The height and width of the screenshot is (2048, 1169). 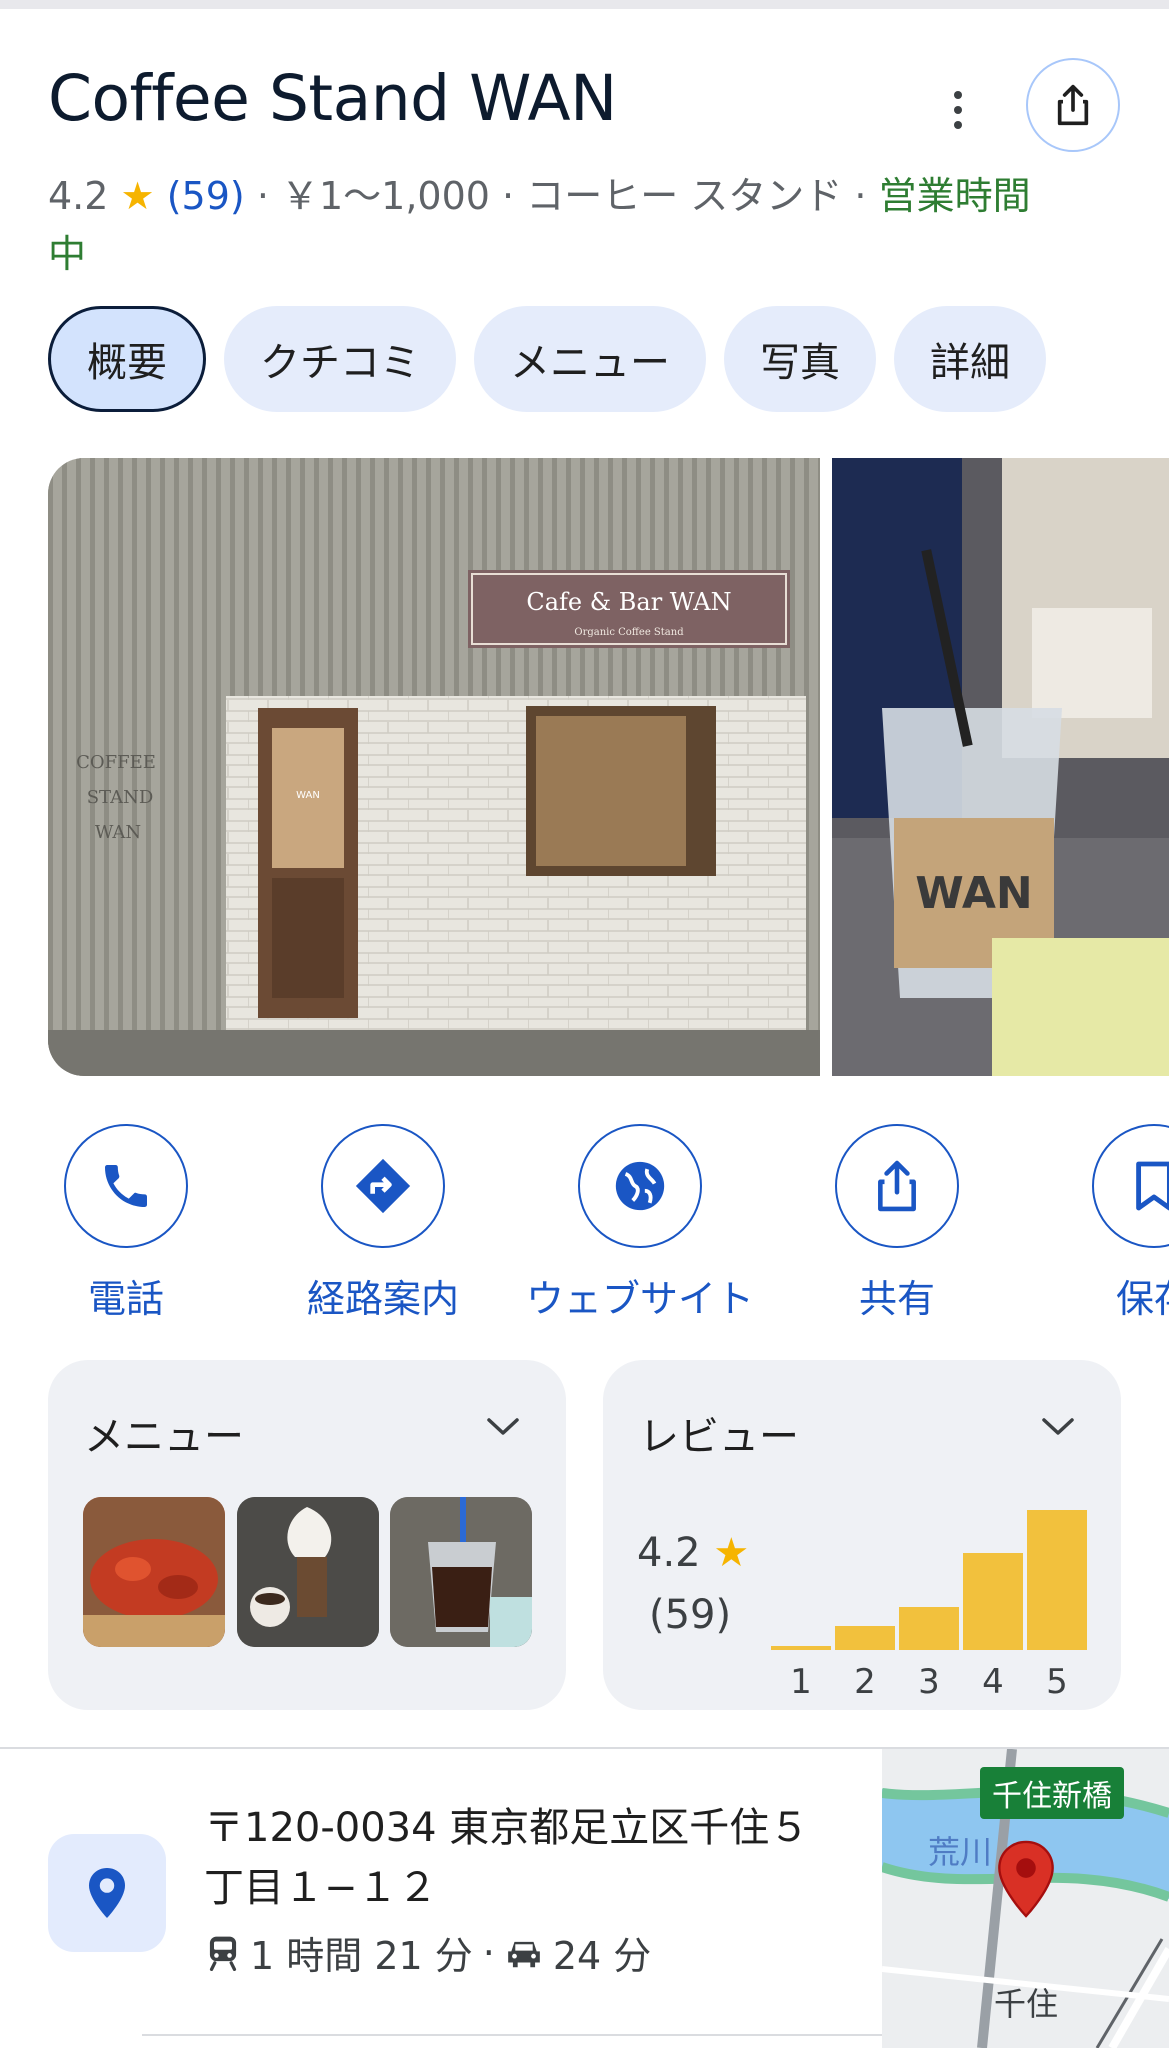 What do you see at coordinates (512, 2035) in the screenshot?
I see `bottom-divider` at bounding box center [512, 2035].